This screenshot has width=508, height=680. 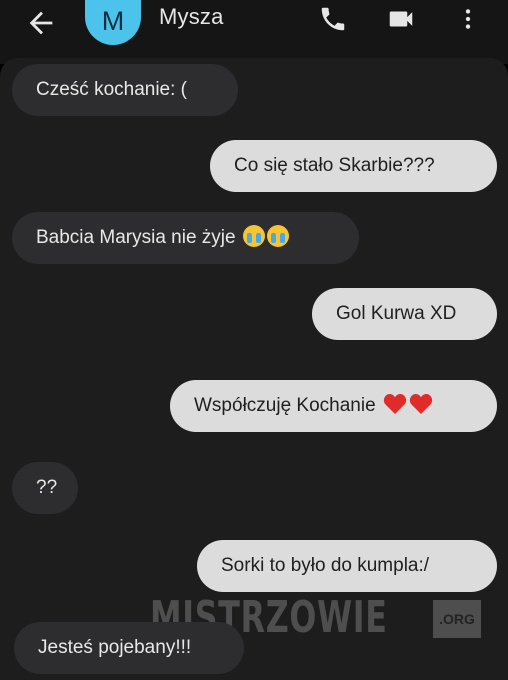 I want to click on message-text: Współczuję Kochanie, so click(x=285, y=405).